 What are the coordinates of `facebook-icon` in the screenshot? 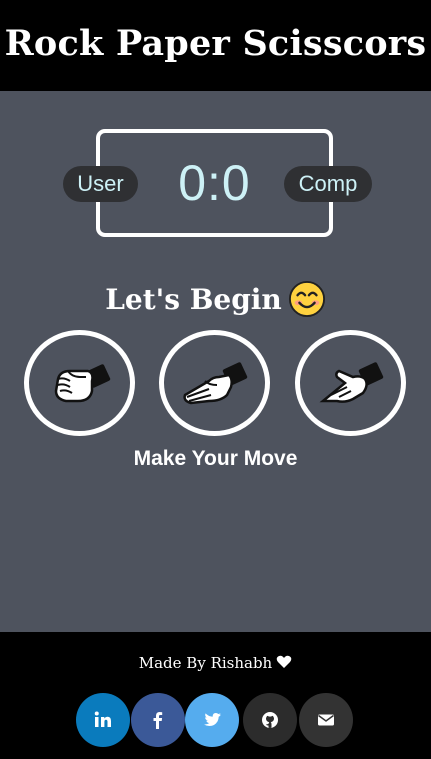 It's located at (158, 720).